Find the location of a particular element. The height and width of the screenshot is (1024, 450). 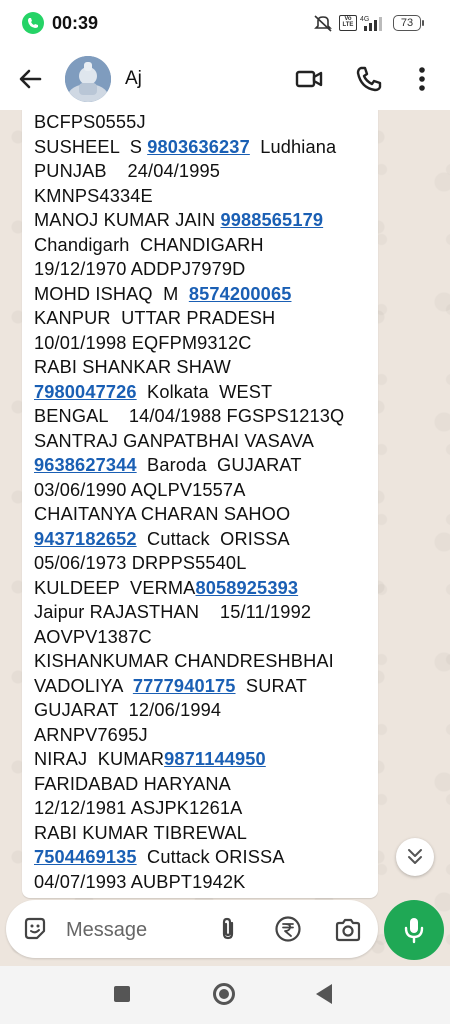

message-text-segment: KMNPS4334E is located at coordinates (93, 195).